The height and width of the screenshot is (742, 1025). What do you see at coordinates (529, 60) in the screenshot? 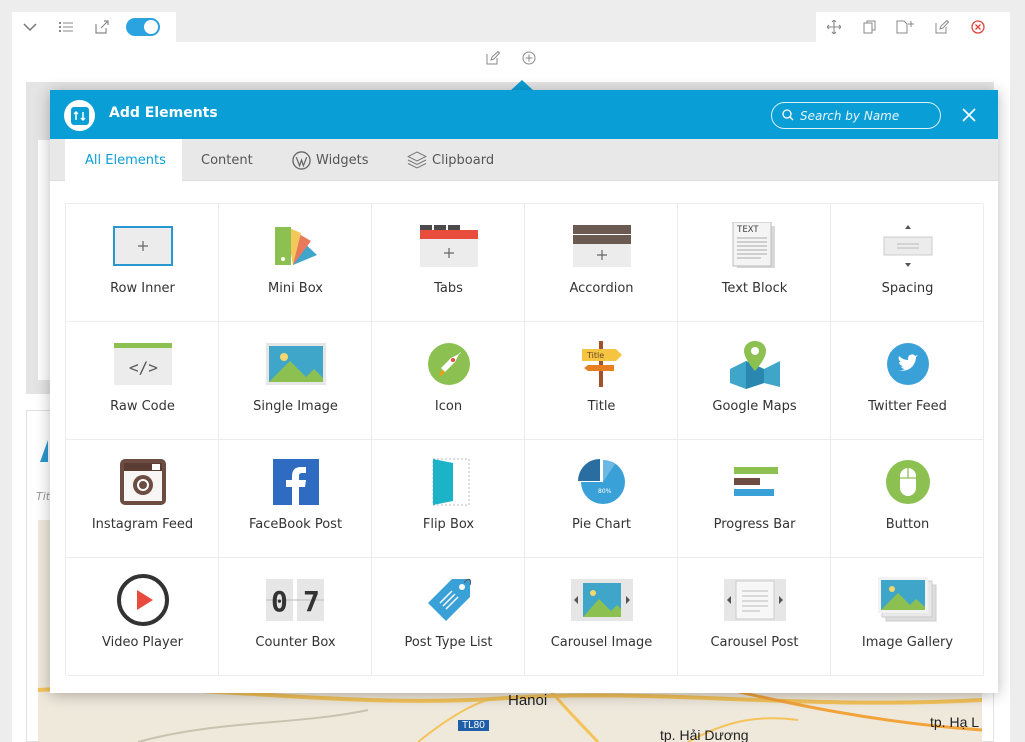
I see `add-circle-icon` at bounding box center [529, 60].